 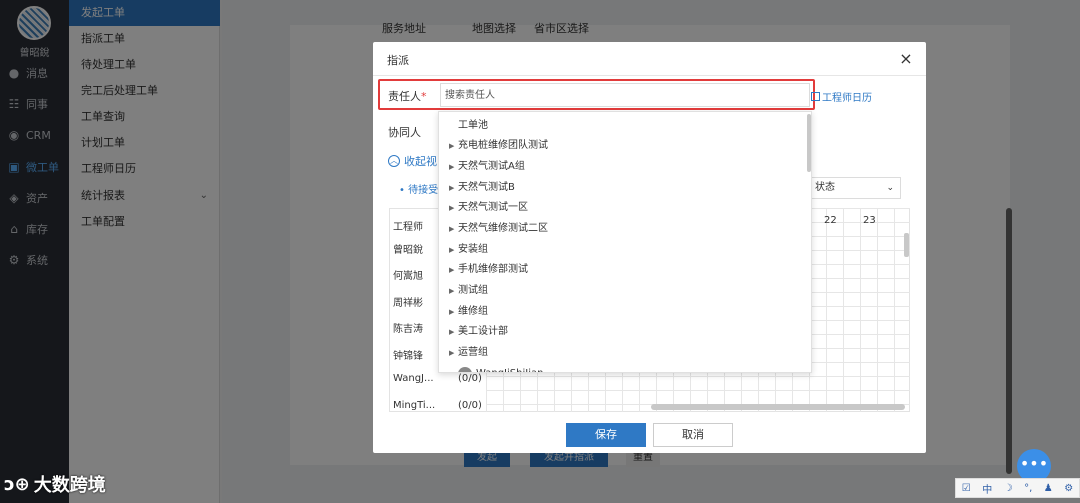 What do you see at coordinates (854, 188) in the screenshot?
I see `status-select: 状态 ⌄` at bounding box center [854, 188].